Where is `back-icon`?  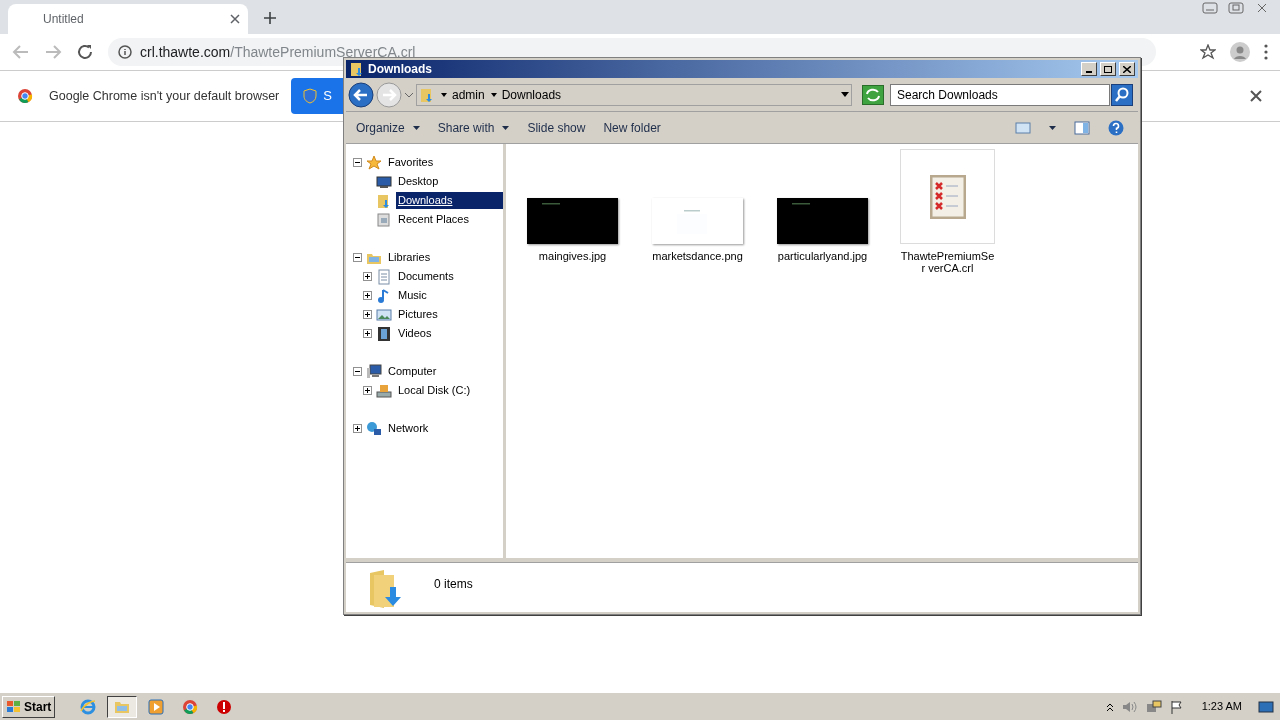 back-icon is located at coordinates (361, 94).